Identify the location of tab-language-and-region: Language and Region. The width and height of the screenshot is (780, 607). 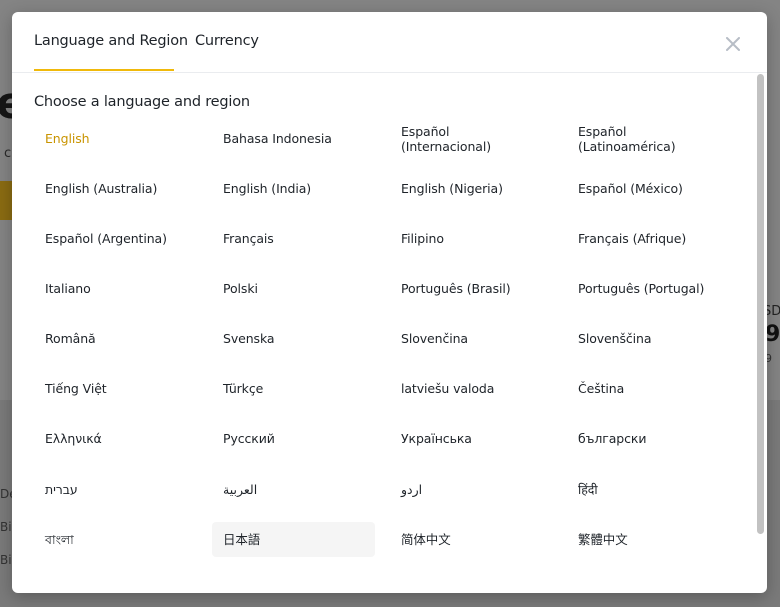
(111, 41).